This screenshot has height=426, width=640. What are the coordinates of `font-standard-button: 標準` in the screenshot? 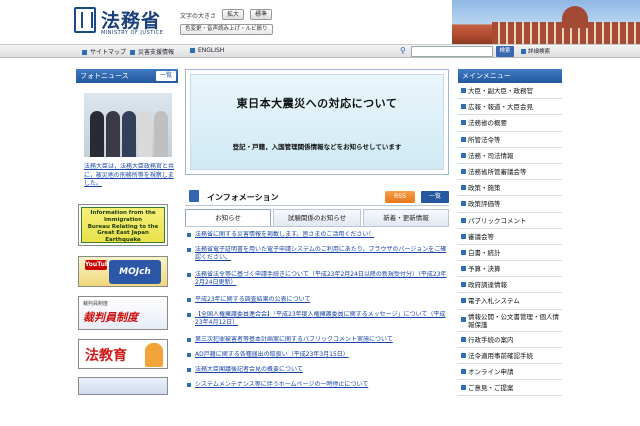 It's located at (261, 14).